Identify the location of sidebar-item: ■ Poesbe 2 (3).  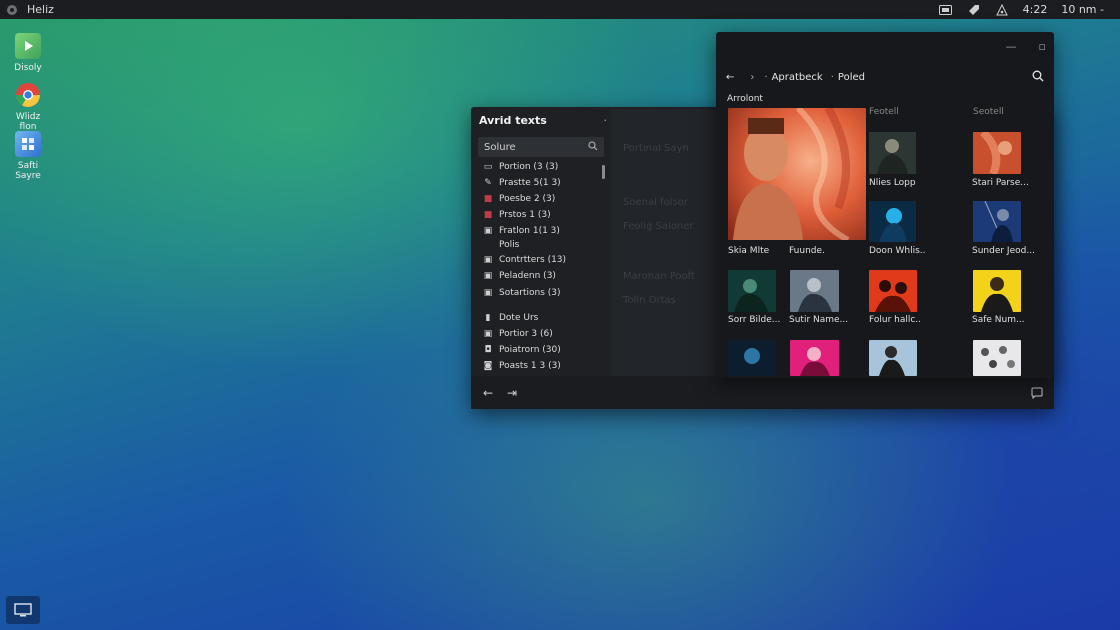
(519, 199).